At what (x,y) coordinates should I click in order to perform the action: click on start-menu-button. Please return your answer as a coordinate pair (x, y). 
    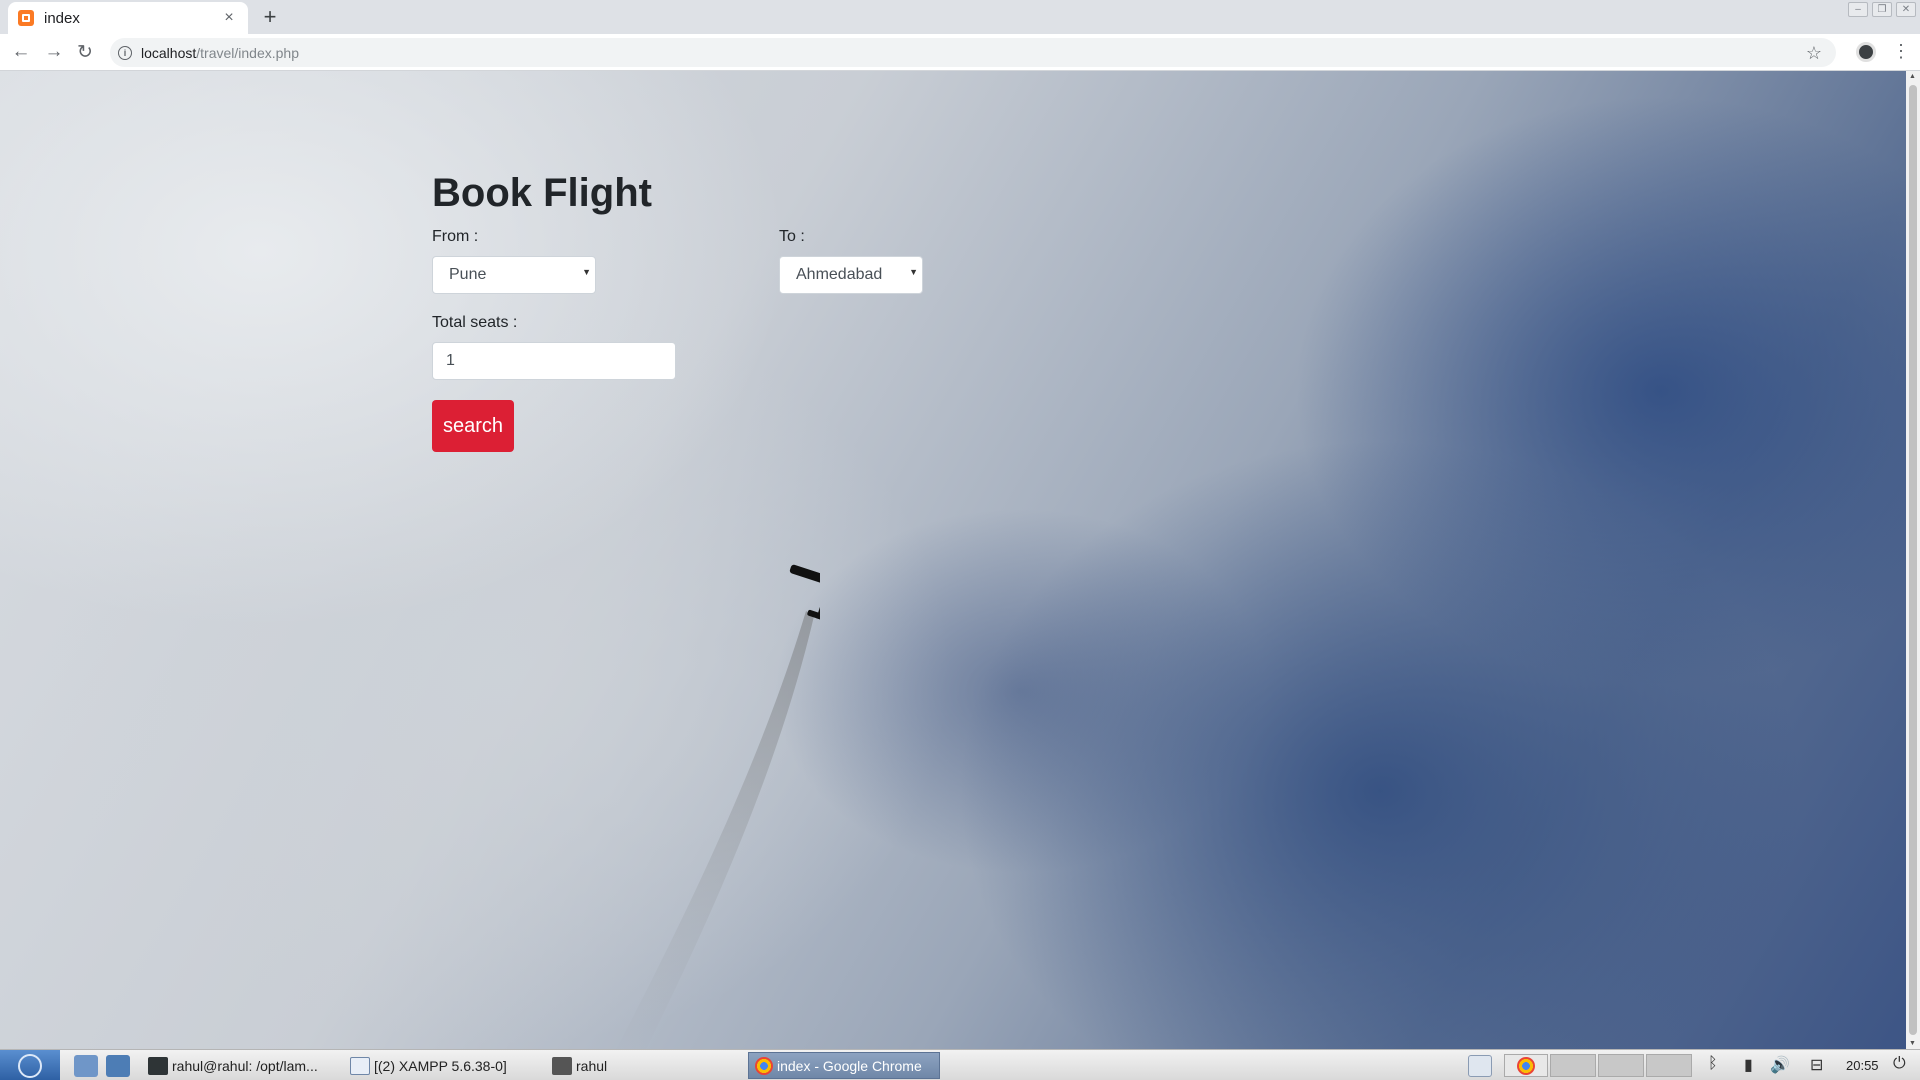
    Looking at the image, I should click on (30, 1065).